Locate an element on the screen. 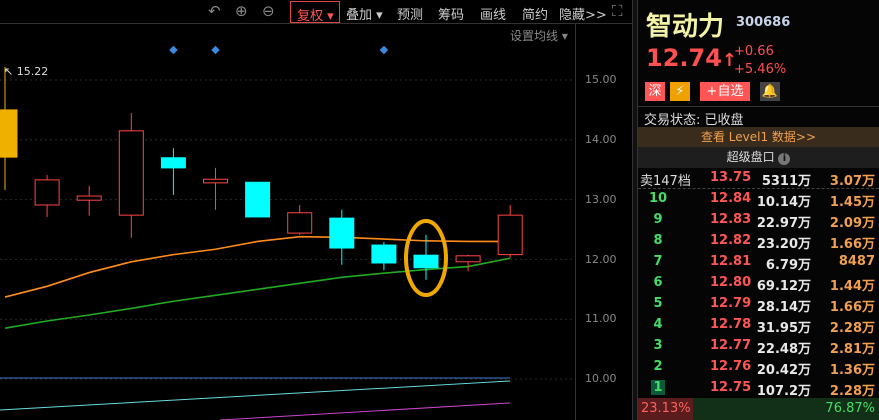 Image resolution: width=879 pixels, height=420 pixels. zoom-out-icon: ⊖ is located at coordinates (268, 11).